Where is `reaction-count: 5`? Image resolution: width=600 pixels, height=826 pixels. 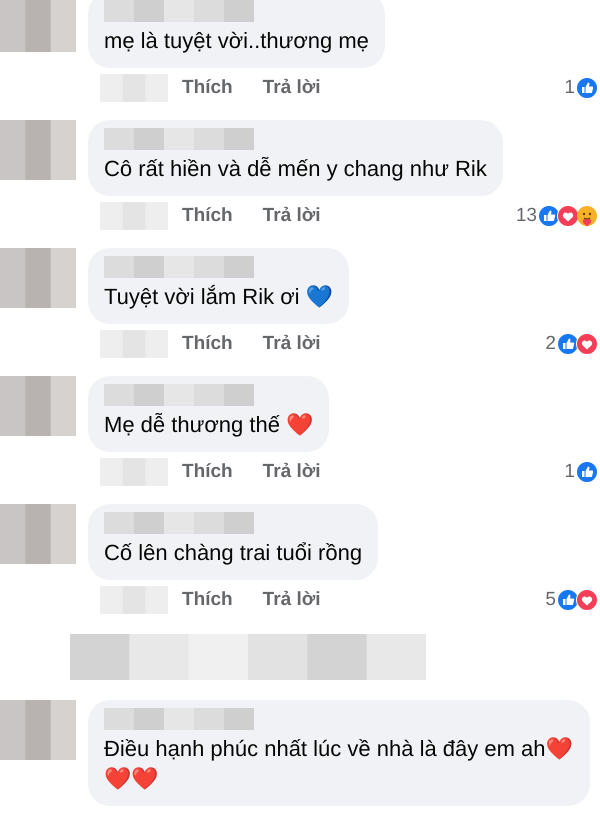
reaction-count: 5 is located at coordinates (550, 600).